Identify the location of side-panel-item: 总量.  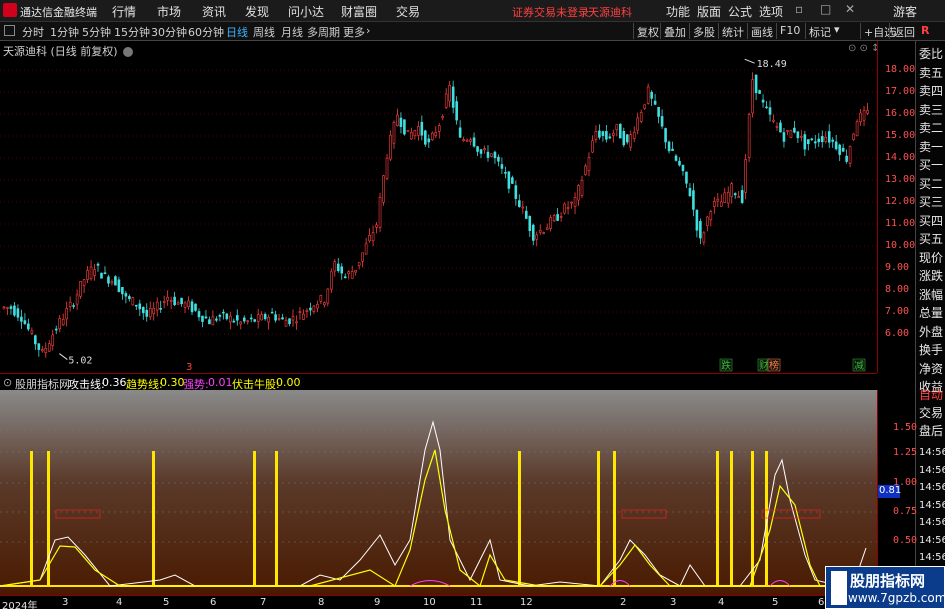
(931, 312).